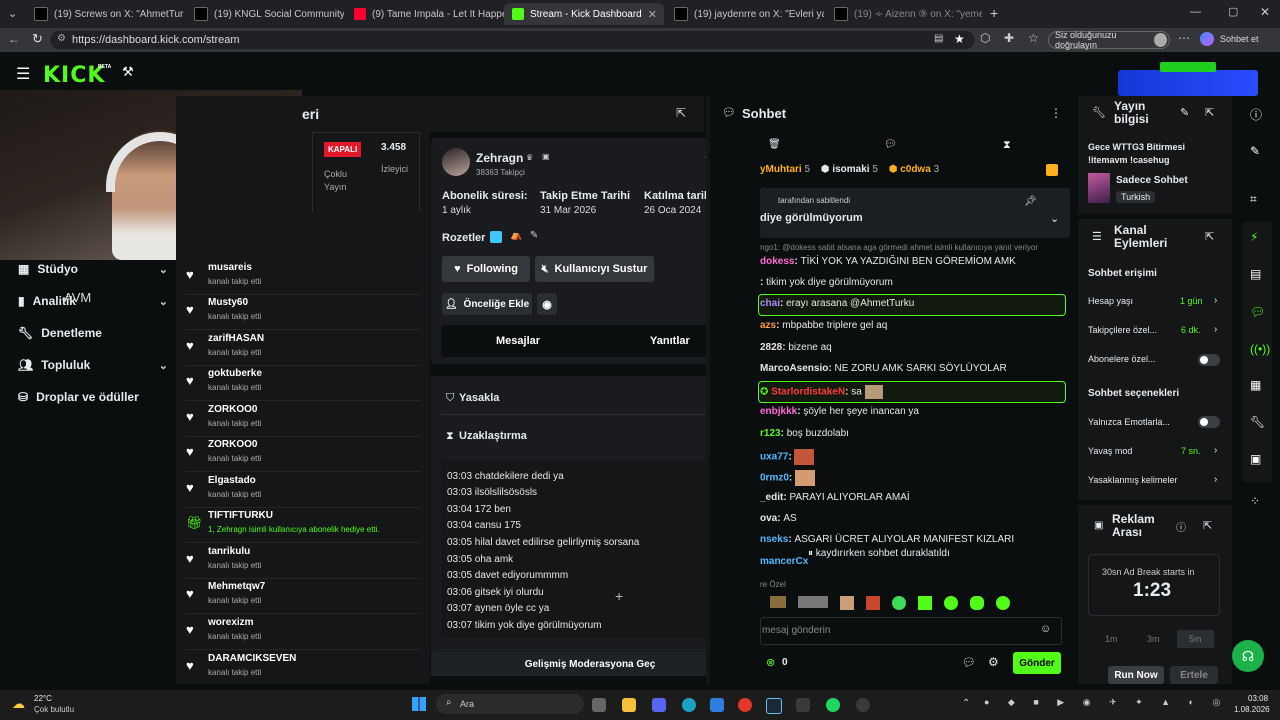 Image resolution: width=1280 pixels, height=720 pixels. What do you see at coordinates (771, 497) in the screenshot?
I see `chat-user: _edit` at bounding box center [771, 497].